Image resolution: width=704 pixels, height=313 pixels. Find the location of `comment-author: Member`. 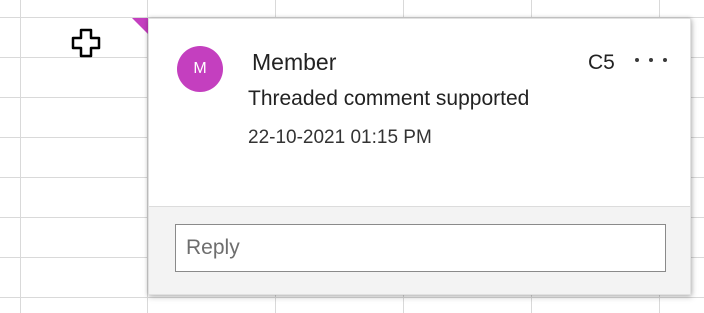

comment-author: Member is located at coordinates (294, 62).